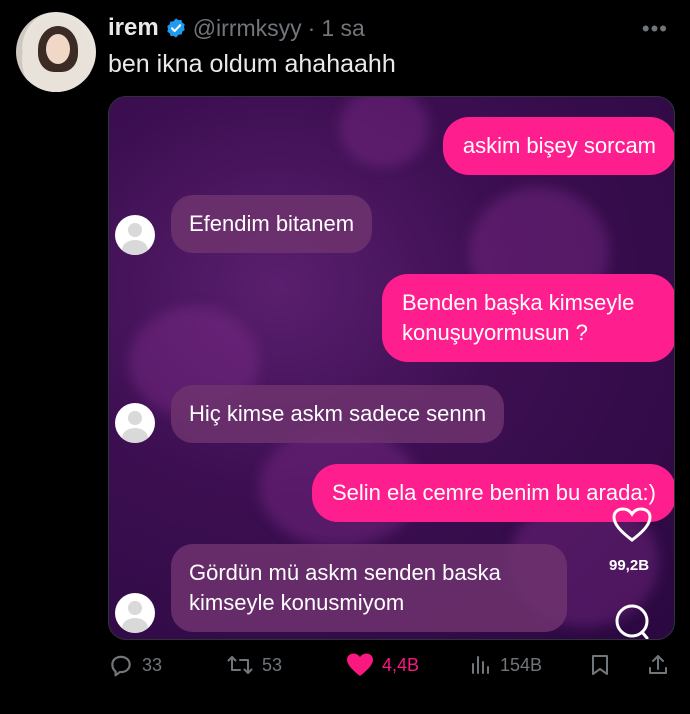 The width and height of the screenshot is (690, 714). Describe the element at coordinates (401, 664) in the screenshot. I see `like-count: 4,4B` at that location.